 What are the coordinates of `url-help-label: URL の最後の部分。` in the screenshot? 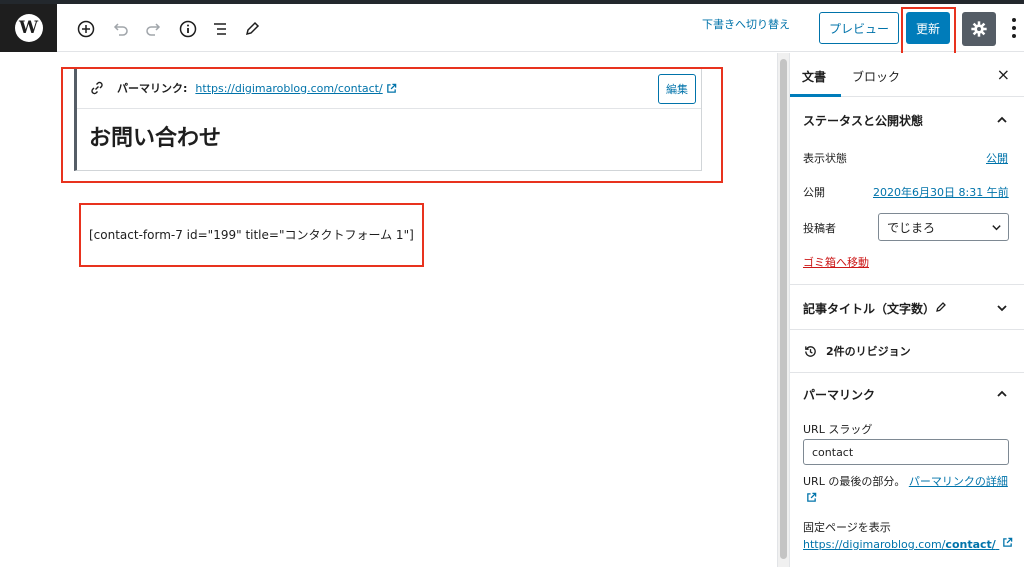 It's located at (854, 481).